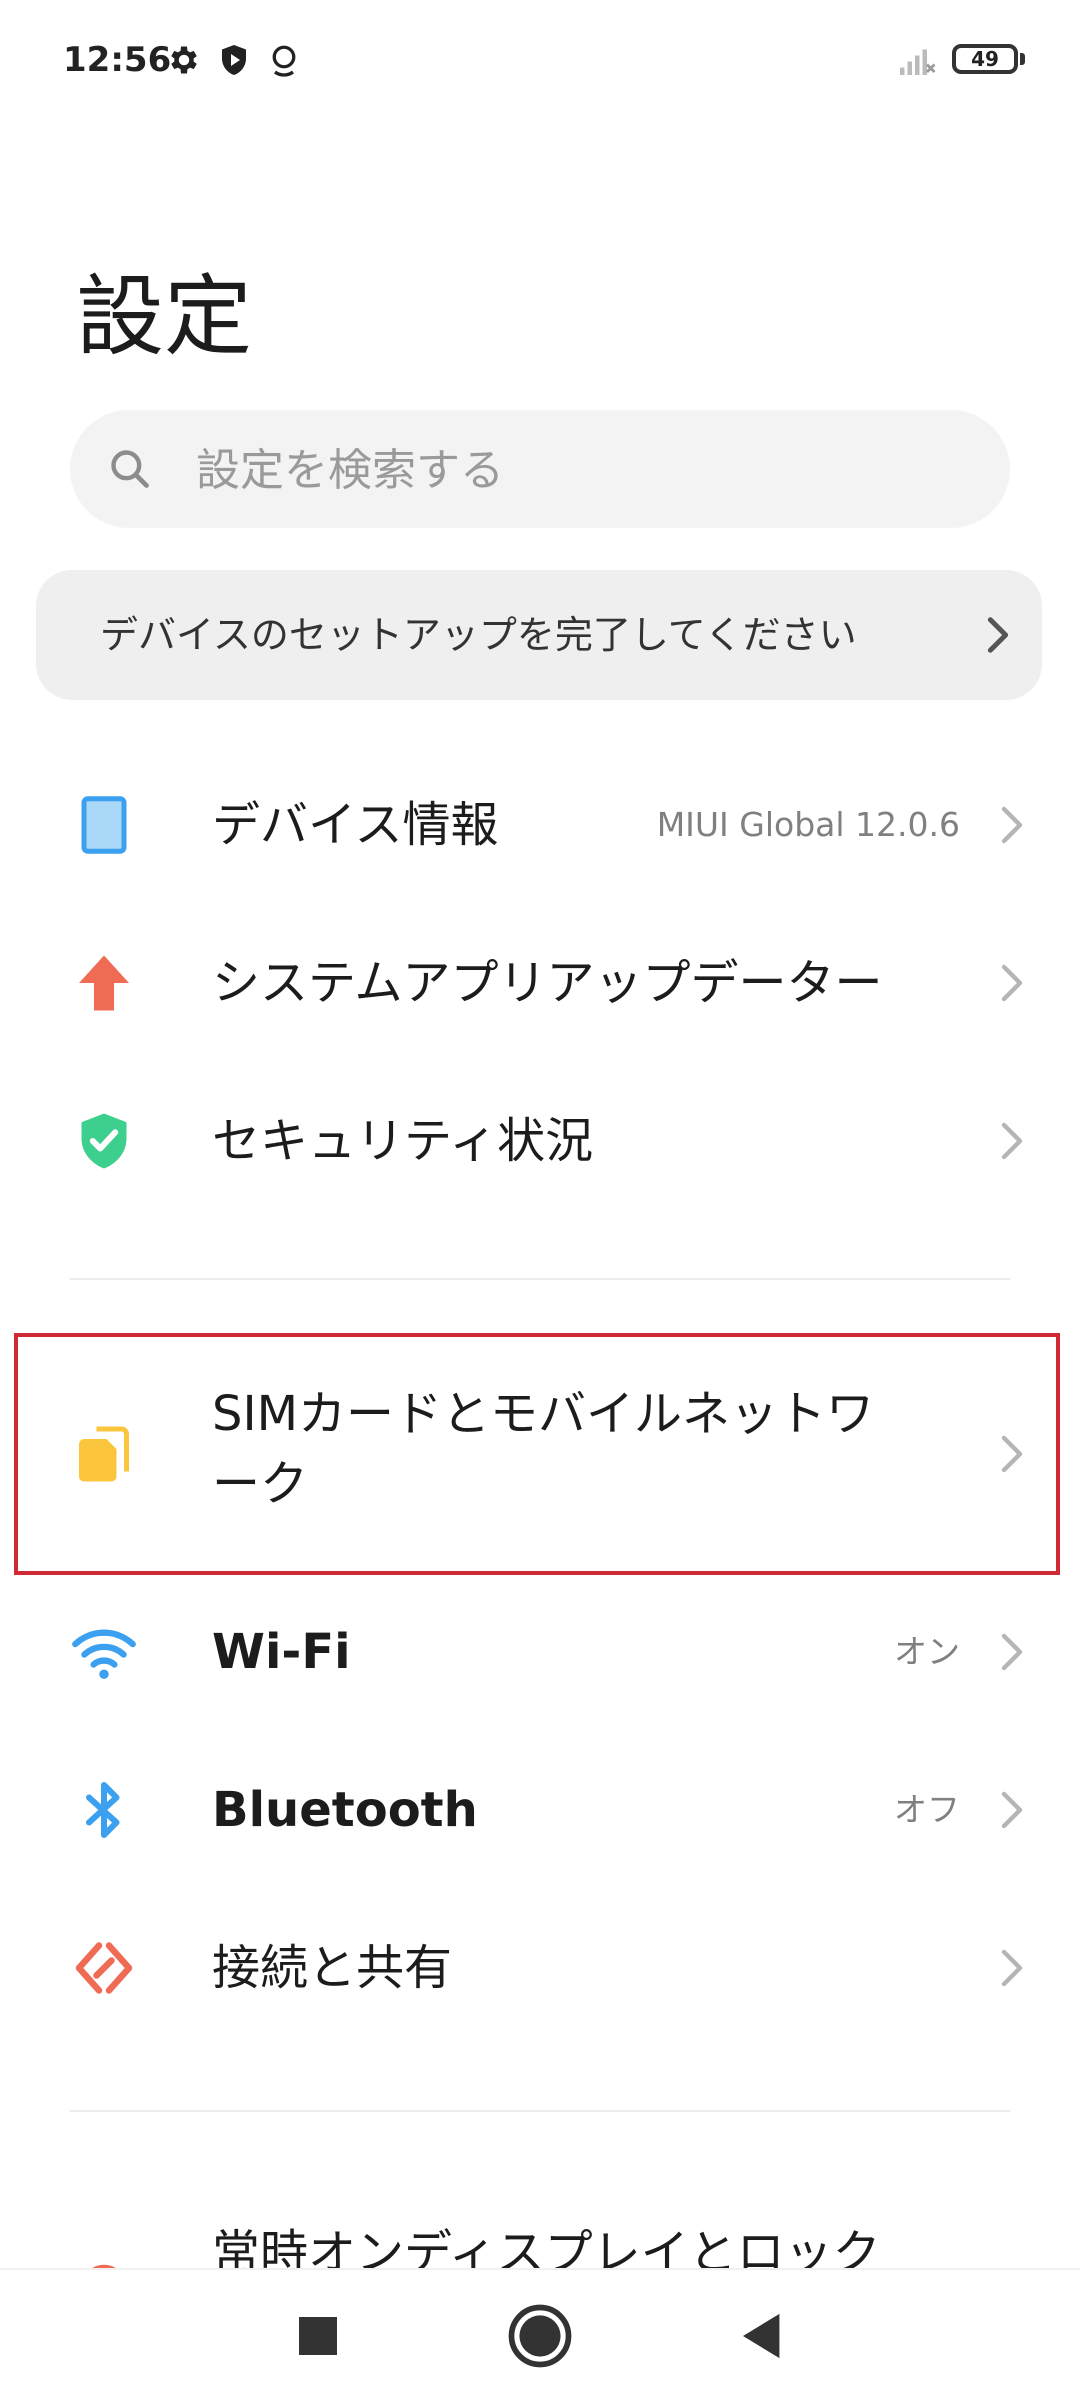 This screenshot has width=1080, height=2400. I want to click on setup-banner-label: デバイスのセットアップを完了してください, so click(478, 635).